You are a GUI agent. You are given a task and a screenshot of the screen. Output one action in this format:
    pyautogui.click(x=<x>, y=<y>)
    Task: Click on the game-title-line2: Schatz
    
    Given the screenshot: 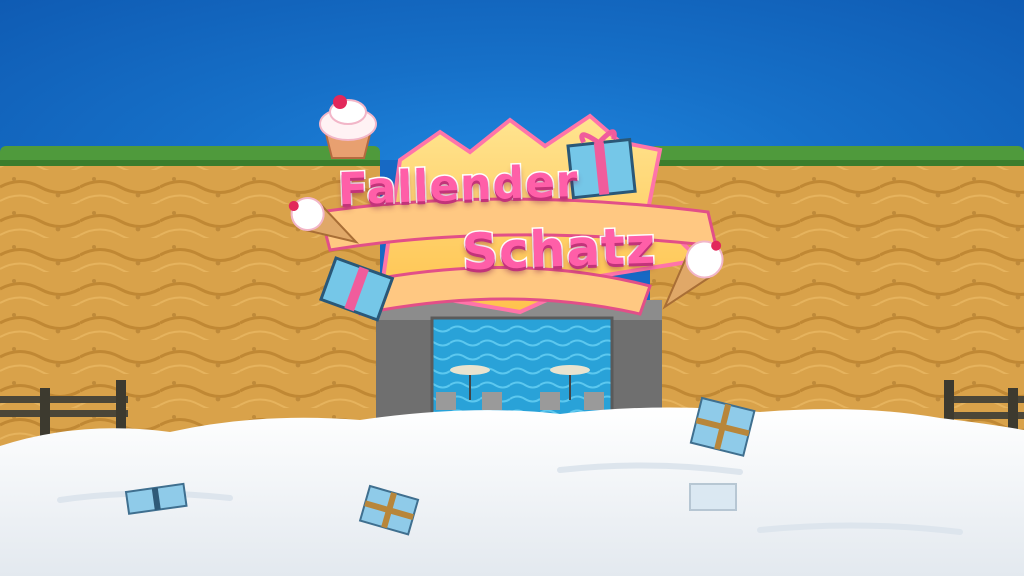 What is the action you would take?
    pyautogui.click(x=559, y=249)
    